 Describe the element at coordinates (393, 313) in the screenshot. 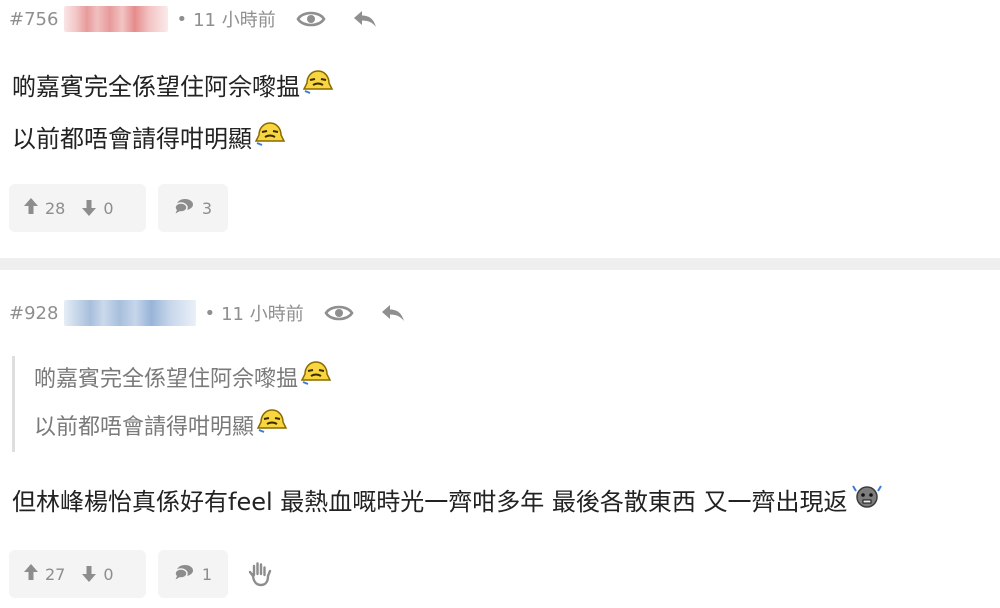

I see `reply-arrow-icon` at that location.